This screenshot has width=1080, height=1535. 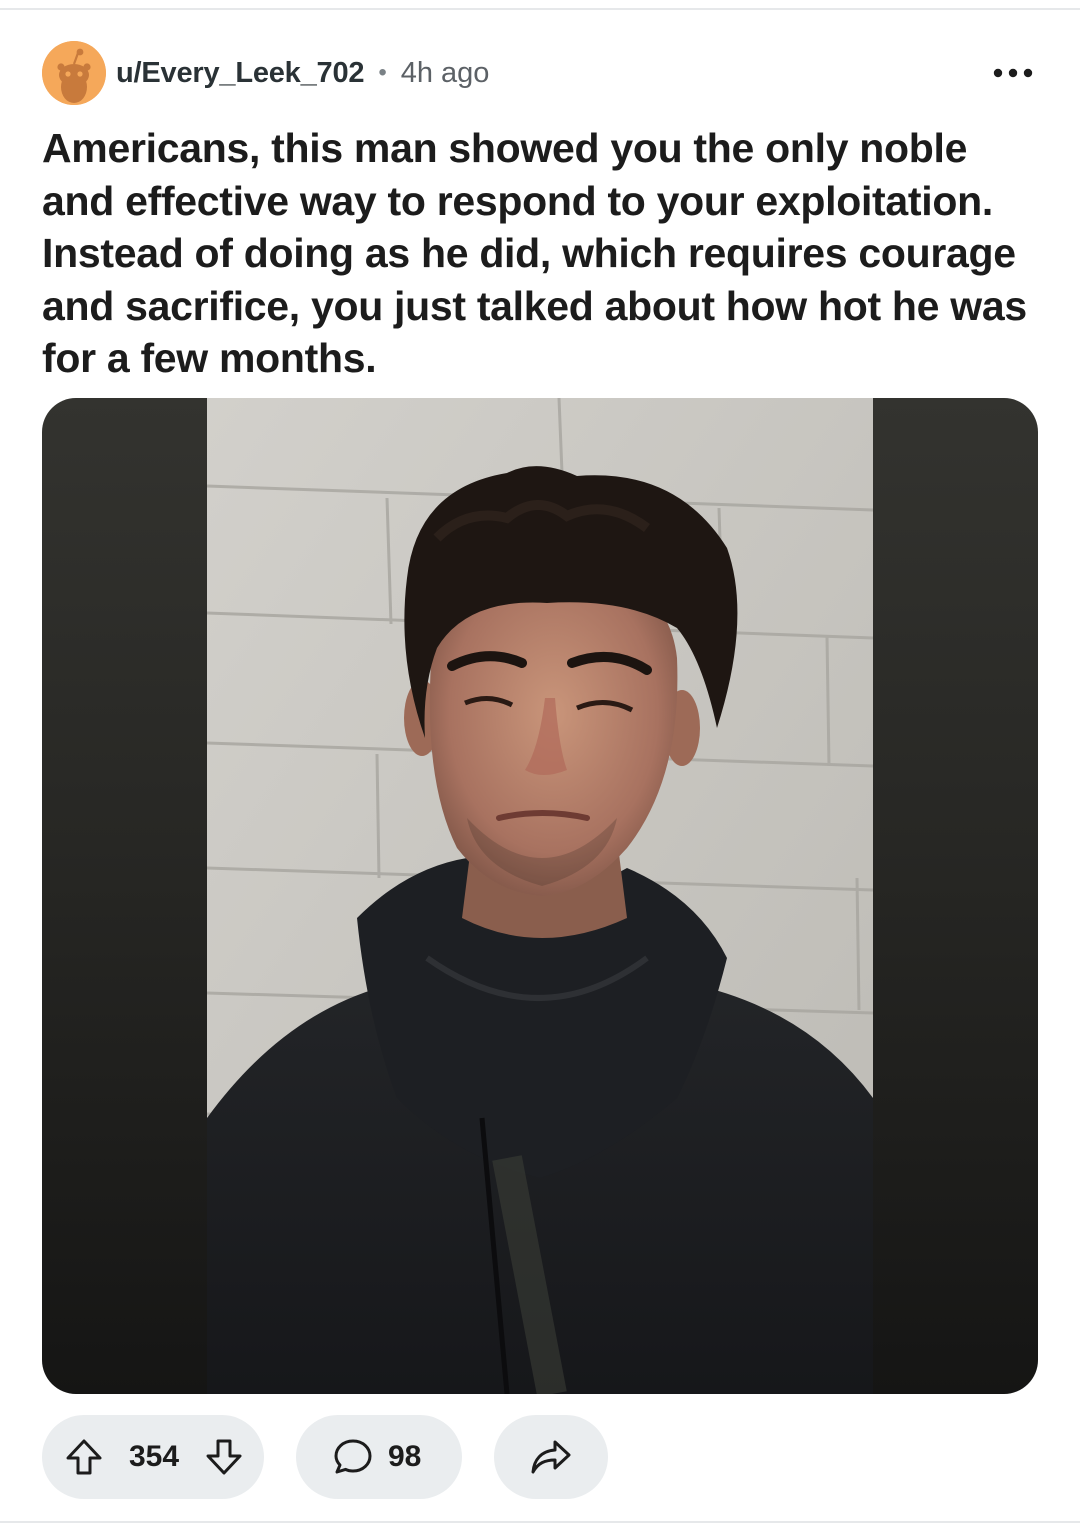 I want to click on upvote-button, so click(x=84, y=1457).